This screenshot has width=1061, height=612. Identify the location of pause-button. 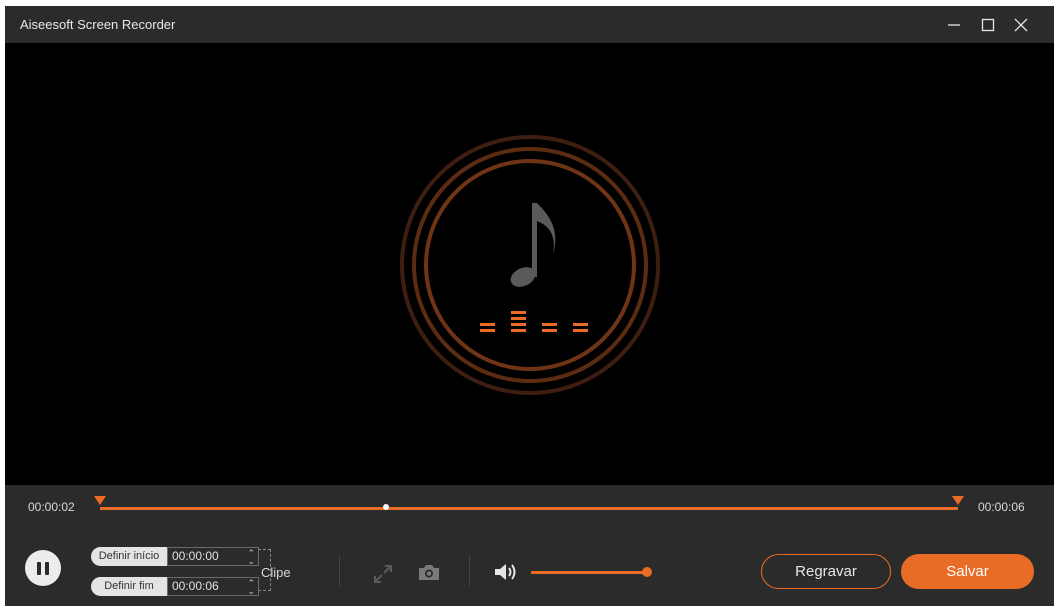
(43, 568).